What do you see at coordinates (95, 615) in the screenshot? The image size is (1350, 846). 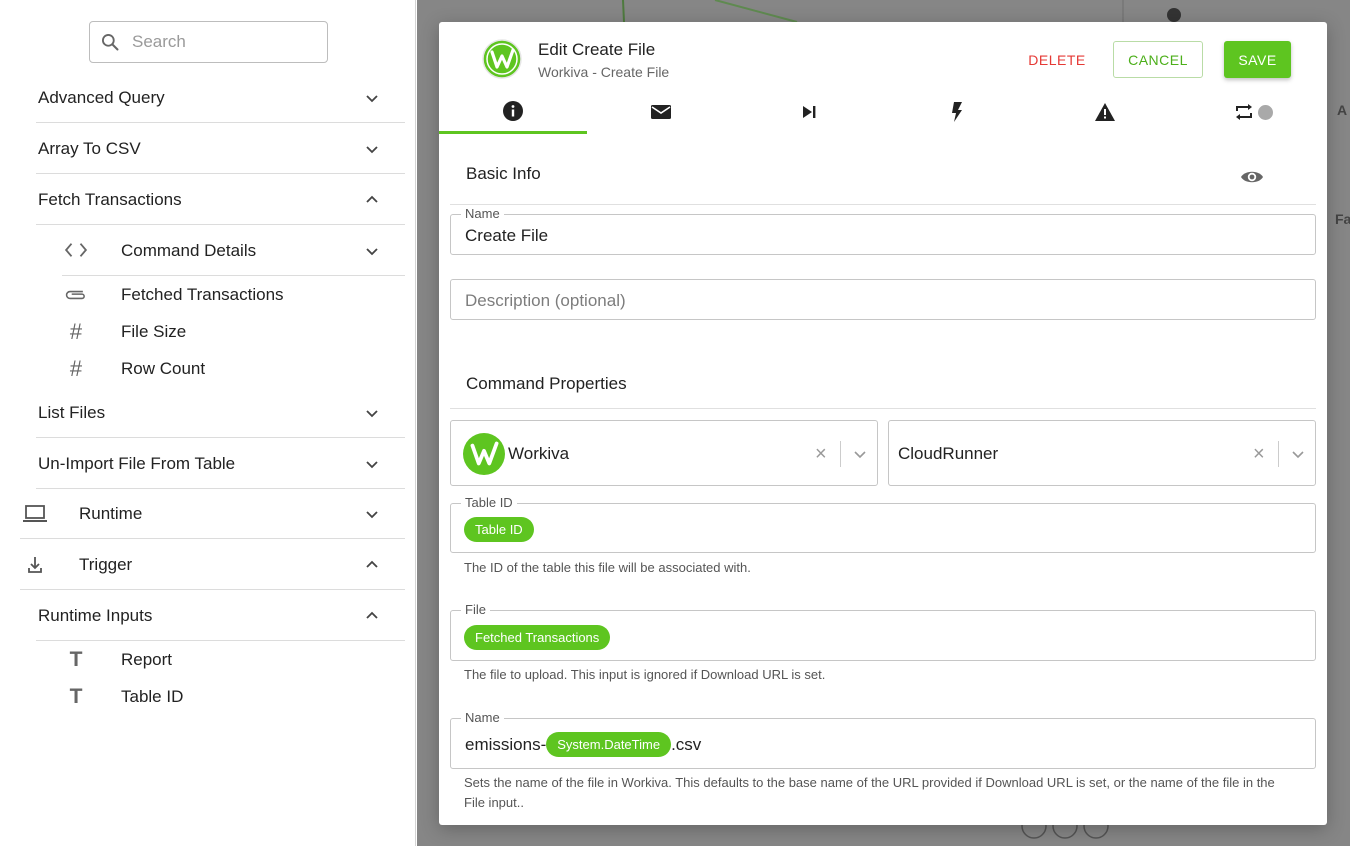 I see `sidebar-item-label: Runtime Inputs` at bounding box center [95, 615].